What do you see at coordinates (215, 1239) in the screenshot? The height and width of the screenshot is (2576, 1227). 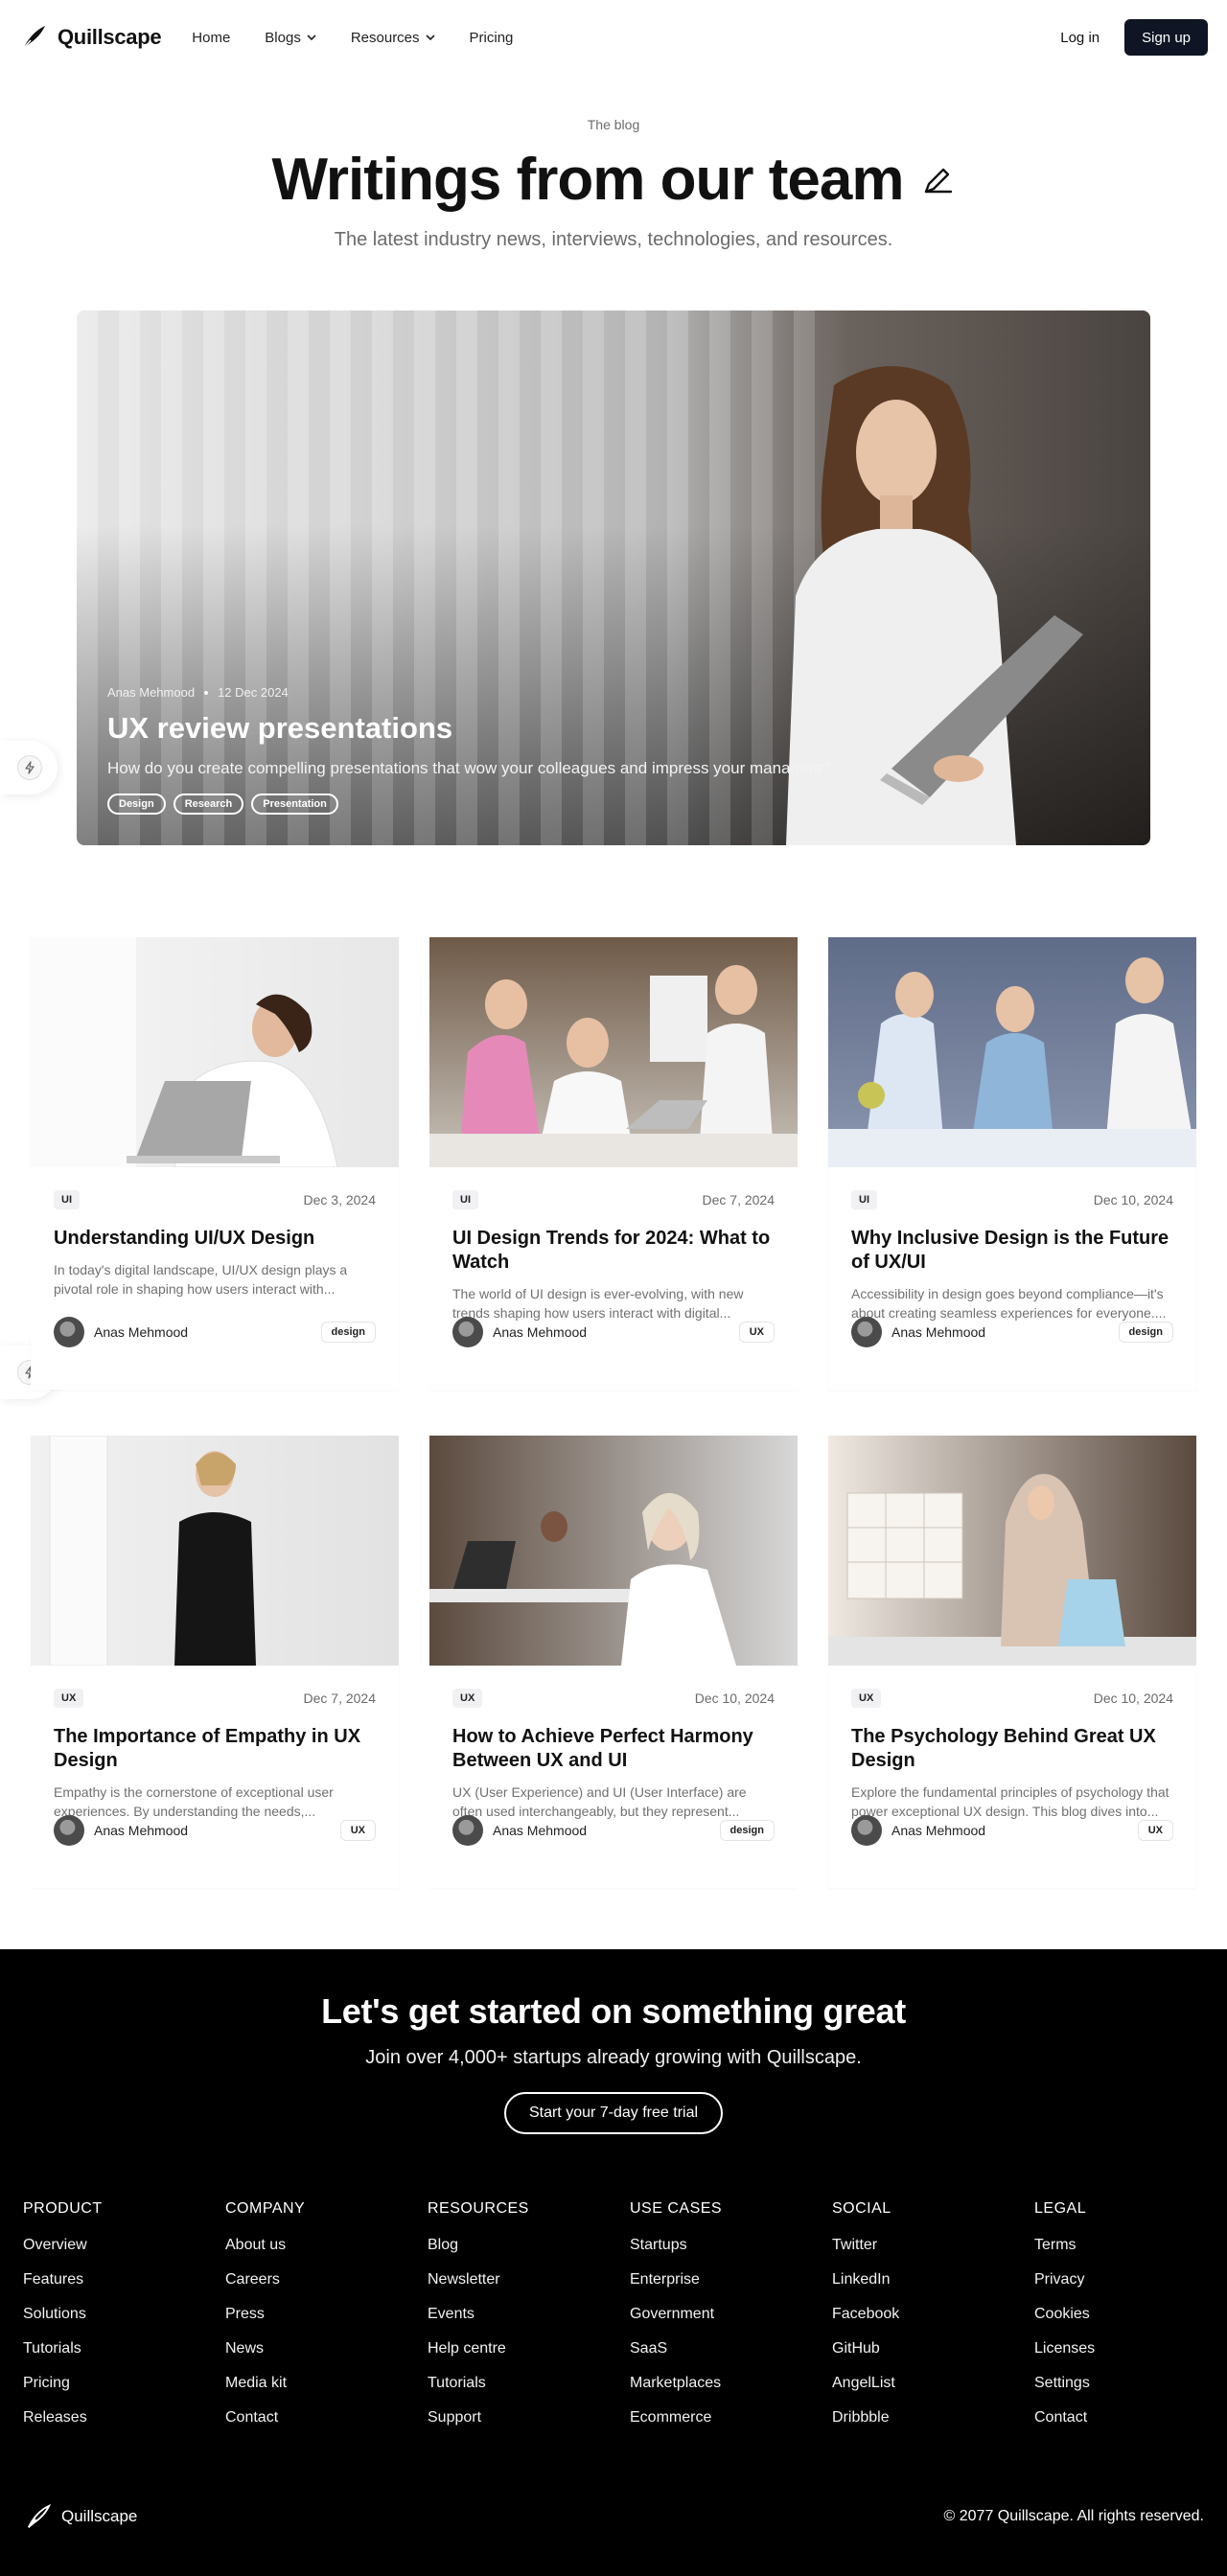 I see `post-title: Understanding UI/UX Design` at bounding box center [215, 1239].